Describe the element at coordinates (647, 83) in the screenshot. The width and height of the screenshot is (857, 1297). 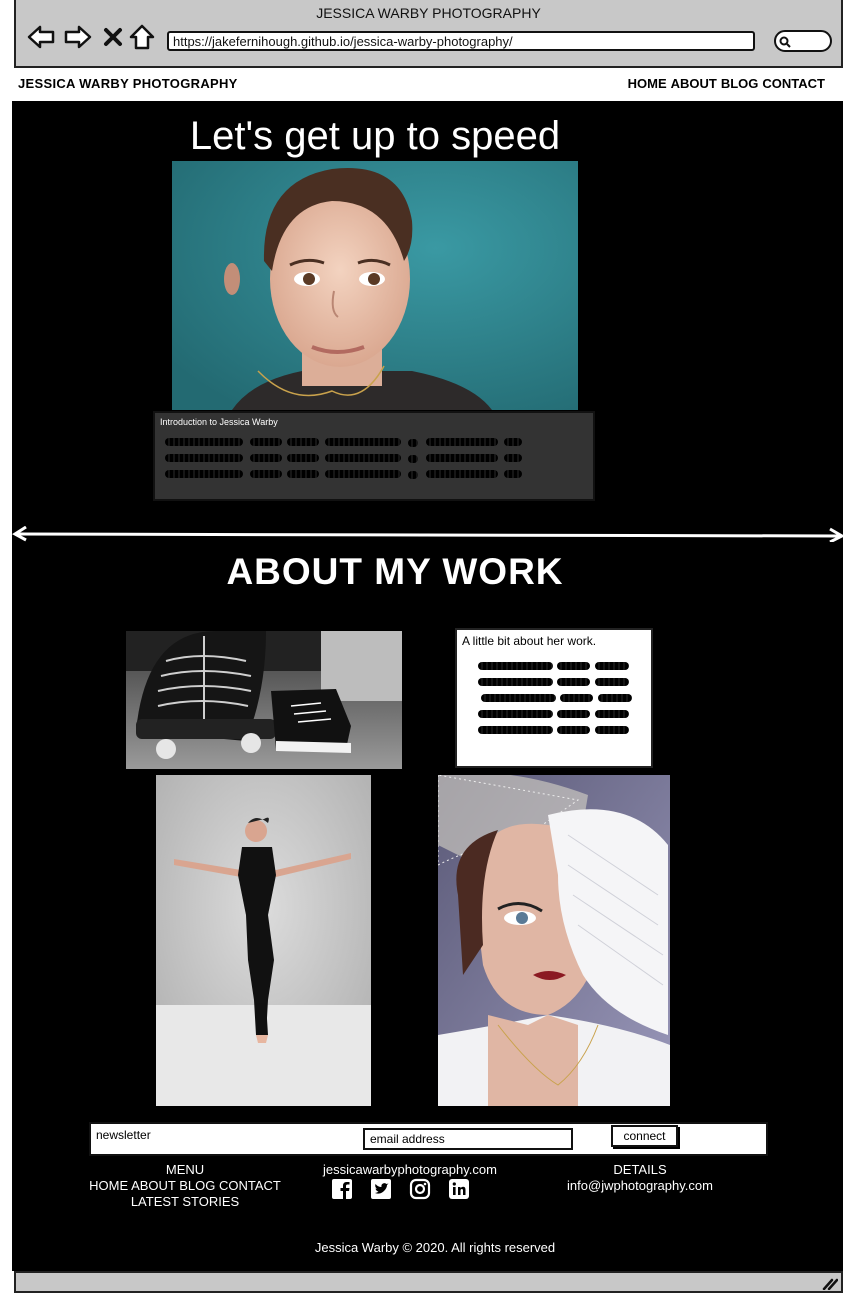
I see `nav-home: HOME` at that location.